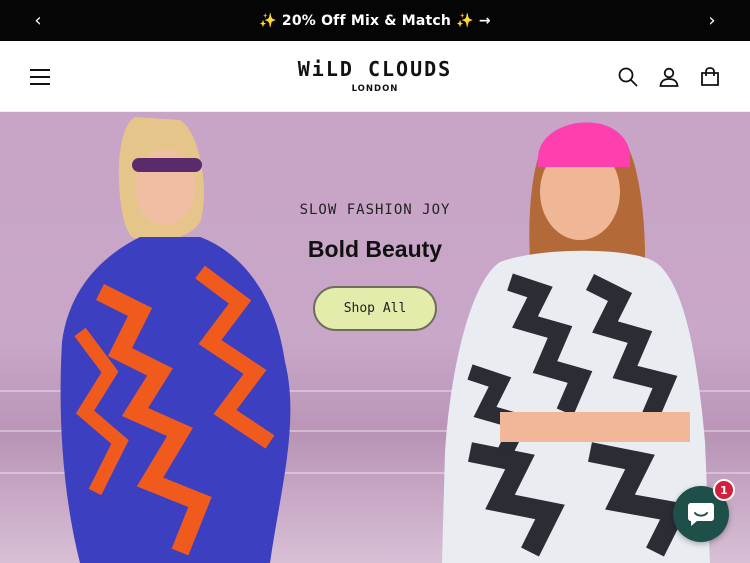 This screenshot has width=750, height=563. What do you see at coordinates (375, 89) in the screenshot?
I see `logo-subtitle: LONDON` at bounding box center [375, 89].